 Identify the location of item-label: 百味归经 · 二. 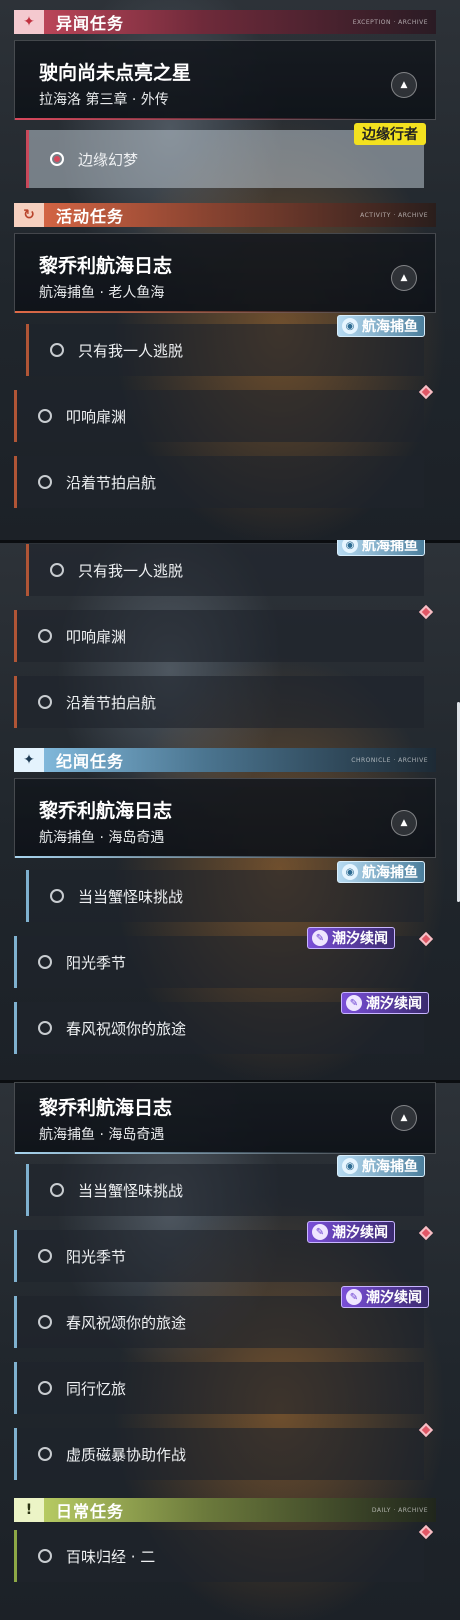
(111, 1556).